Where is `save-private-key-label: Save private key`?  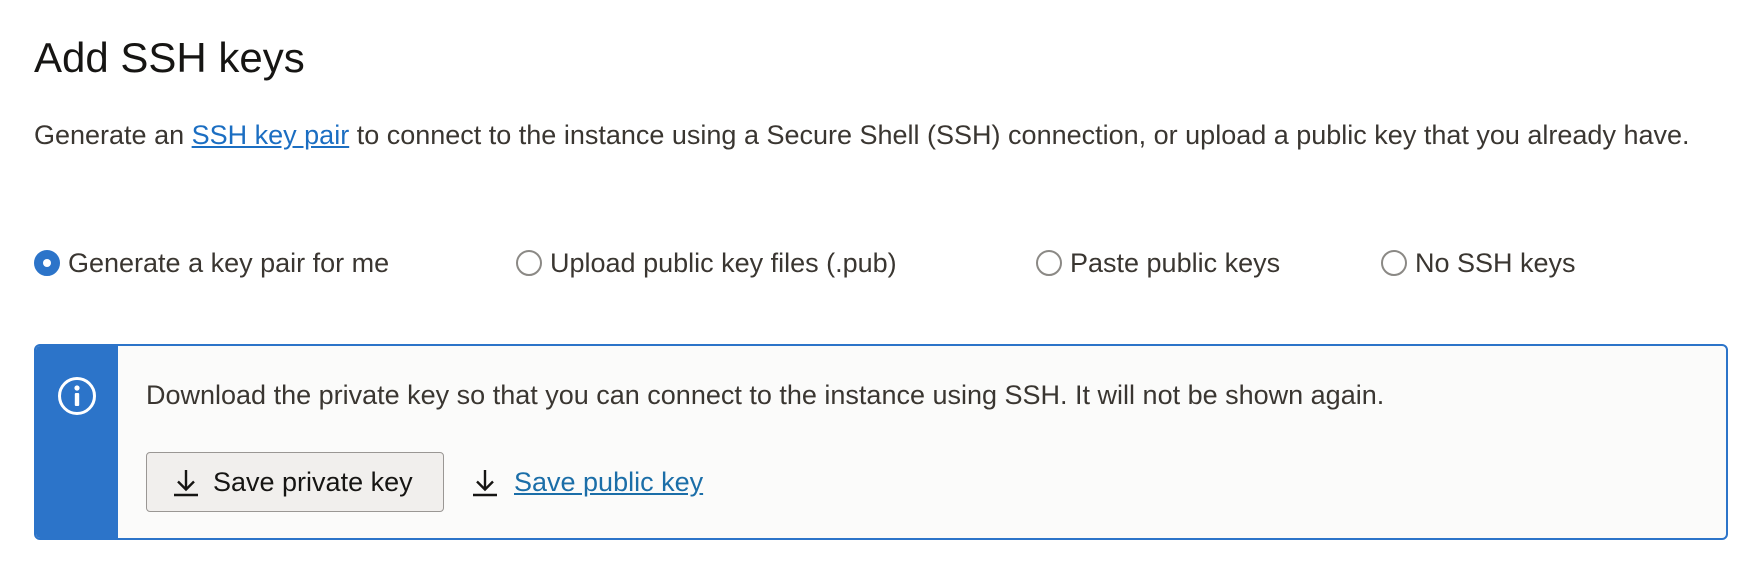 save-private-key-label: Save private key is located at coordinates (313, 481).